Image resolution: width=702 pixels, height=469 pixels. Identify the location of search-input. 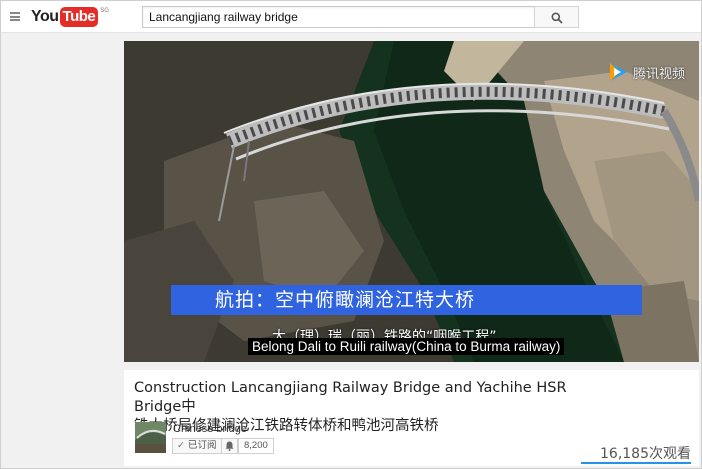
(338, 17).